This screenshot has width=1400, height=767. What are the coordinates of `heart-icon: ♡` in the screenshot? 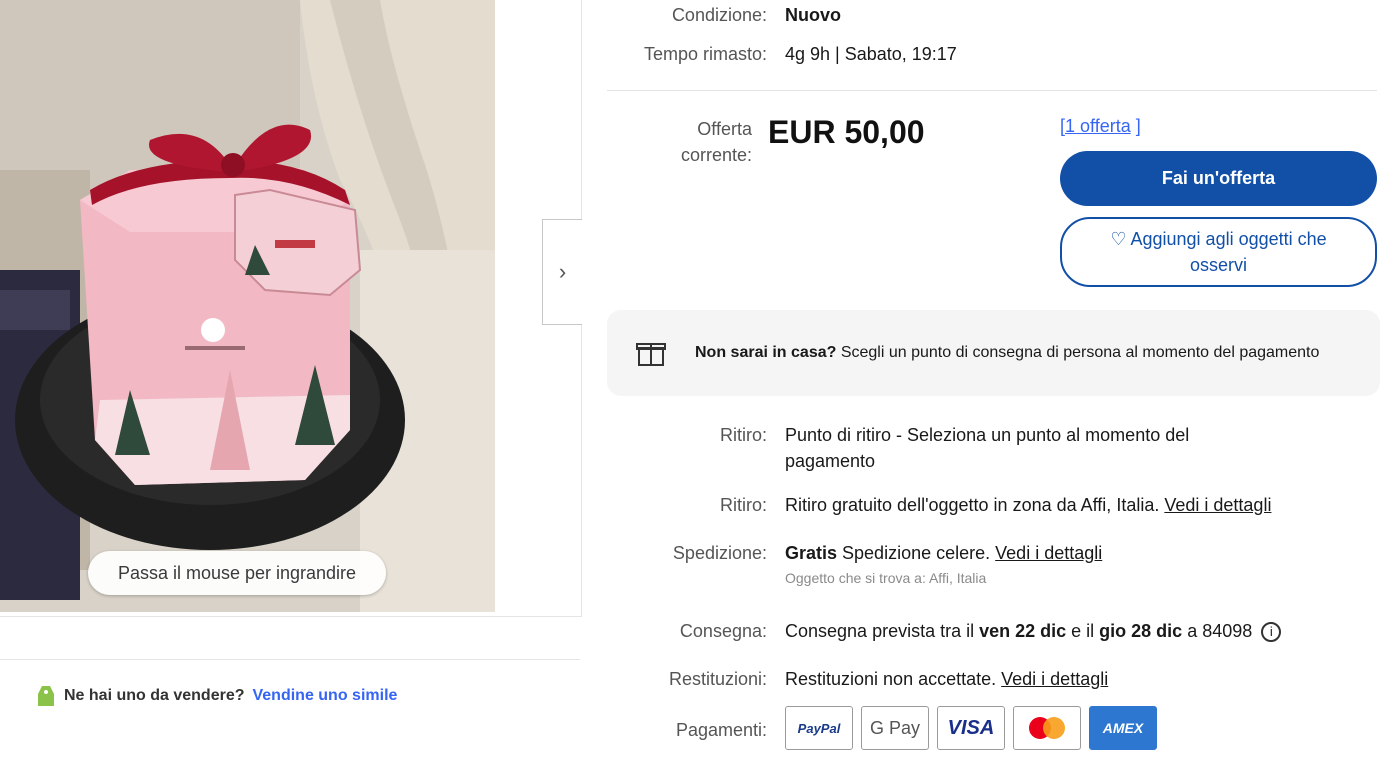 It's located at (1118, 239).